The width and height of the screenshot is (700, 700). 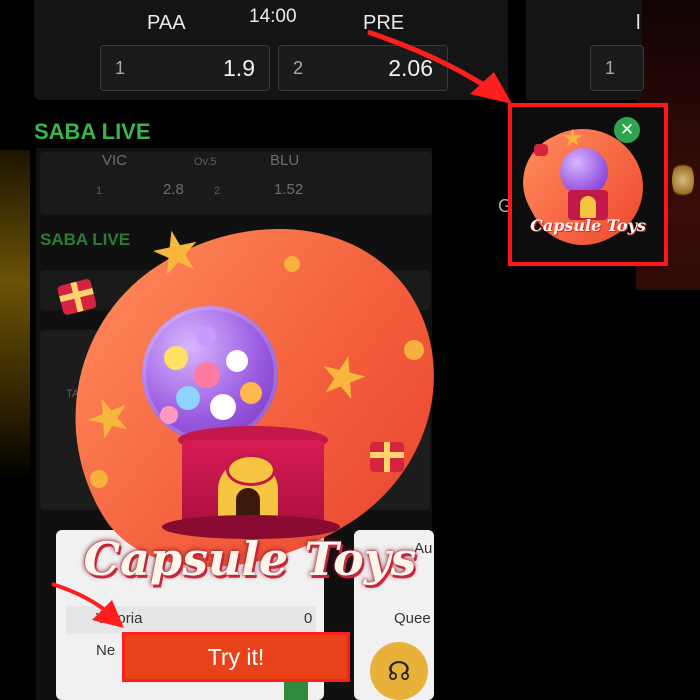 I want to click on widget-machine-slot, so click(x=588, y=207).